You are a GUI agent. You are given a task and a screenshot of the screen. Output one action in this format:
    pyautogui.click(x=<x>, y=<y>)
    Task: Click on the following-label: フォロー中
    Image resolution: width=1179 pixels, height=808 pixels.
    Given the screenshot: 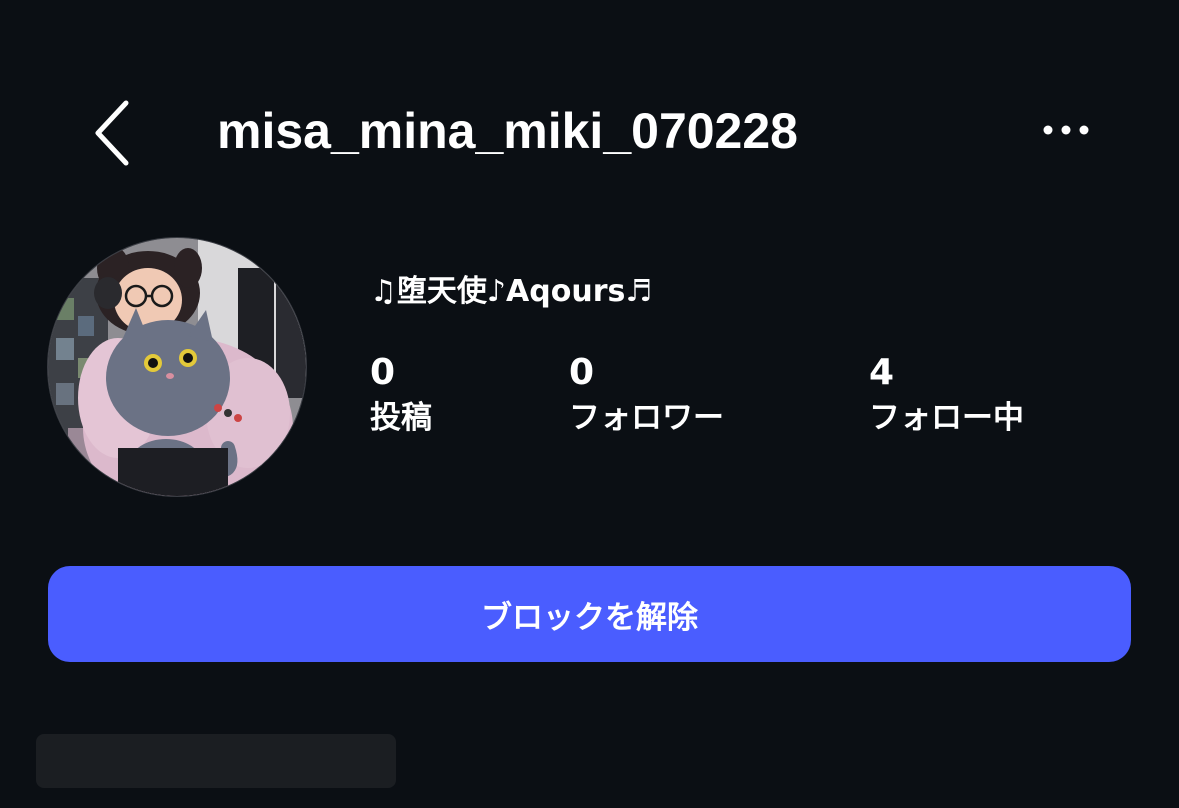 What is the action you would take?
    pyautogui.click(x=946, y=418)
    